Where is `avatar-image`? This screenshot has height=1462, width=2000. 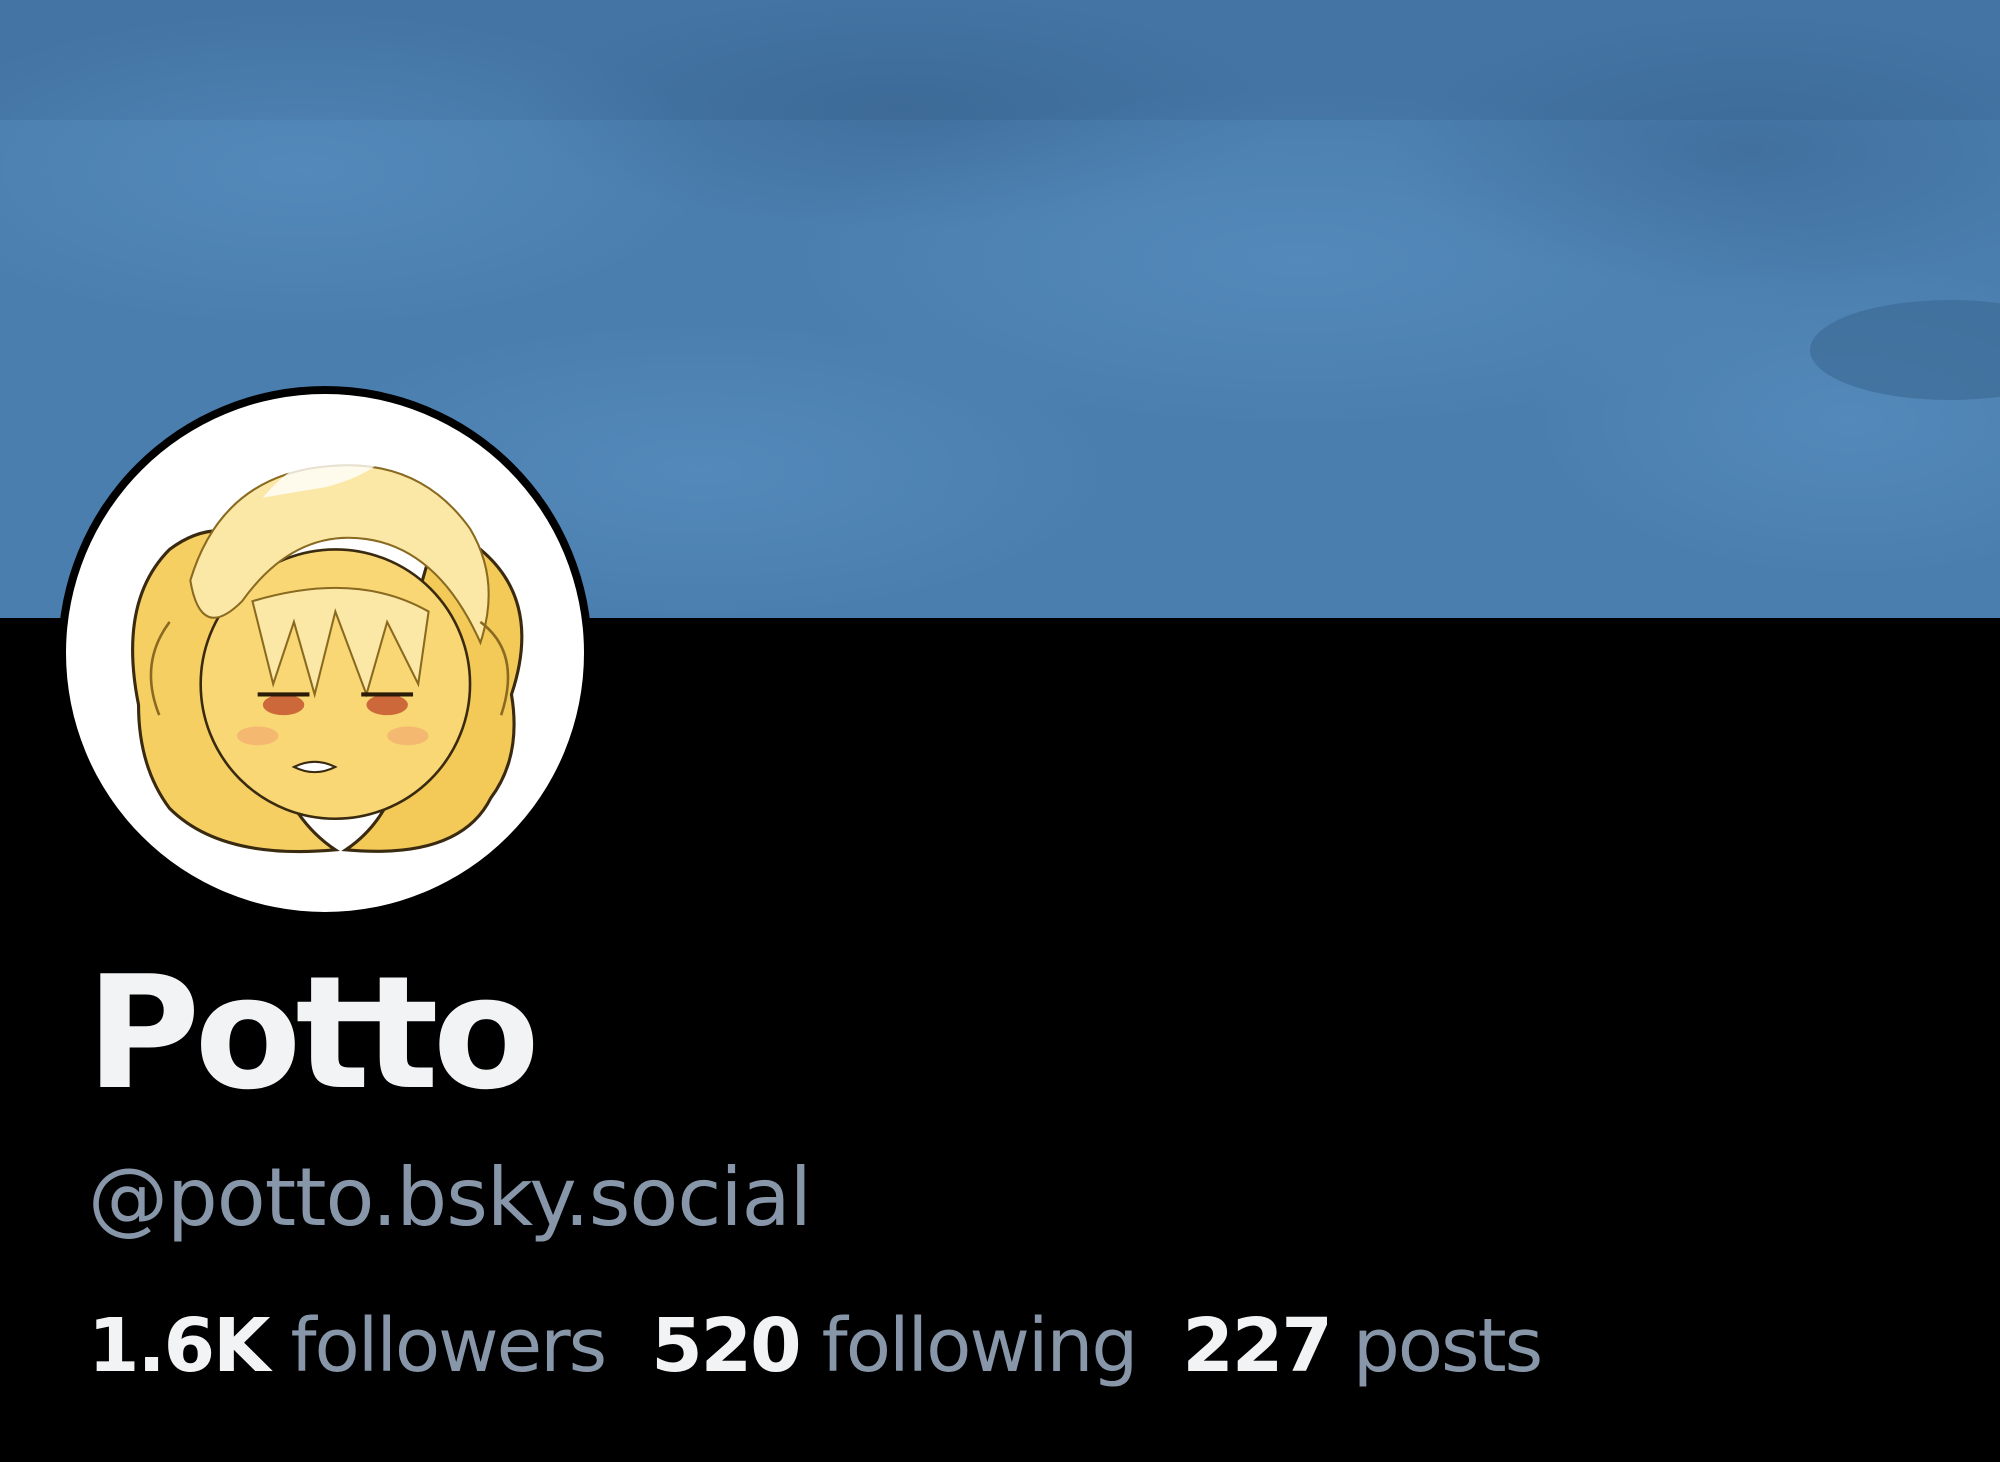
avatar-image is located at coordinates (327, 652).